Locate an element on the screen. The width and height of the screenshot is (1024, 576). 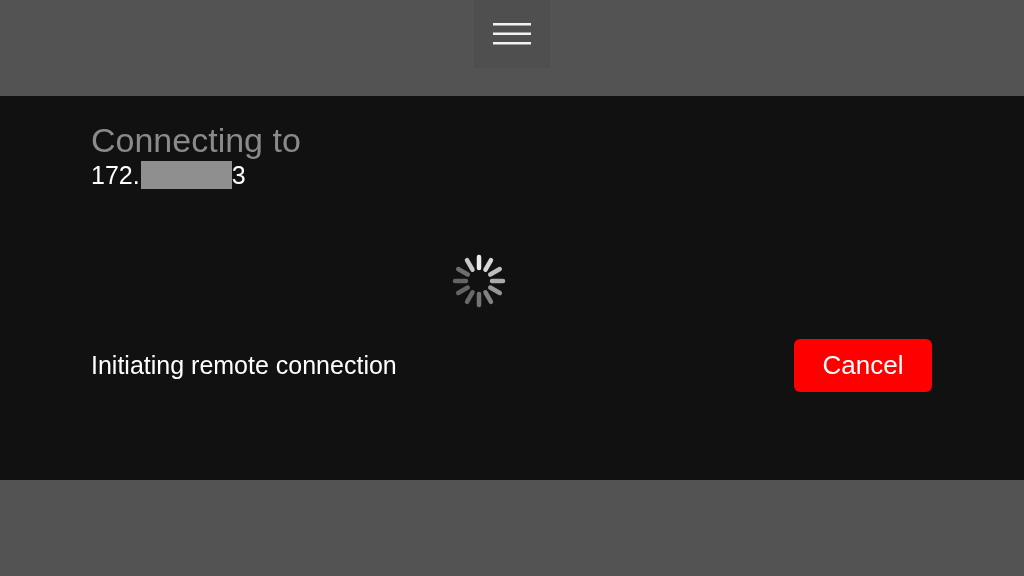
menu-icon is located at coordinates (511, 34).